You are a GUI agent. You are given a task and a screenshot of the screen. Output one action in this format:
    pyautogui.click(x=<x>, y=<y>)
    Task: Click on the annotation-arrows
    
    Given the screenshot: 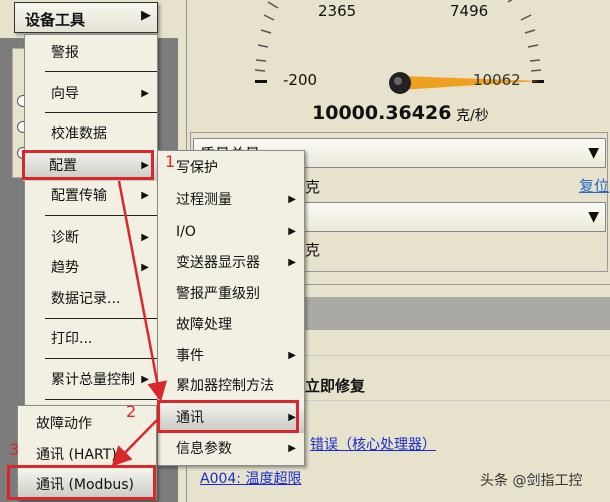 What is the action you would take?
    pyautogui.click(x=139, y=323)
    